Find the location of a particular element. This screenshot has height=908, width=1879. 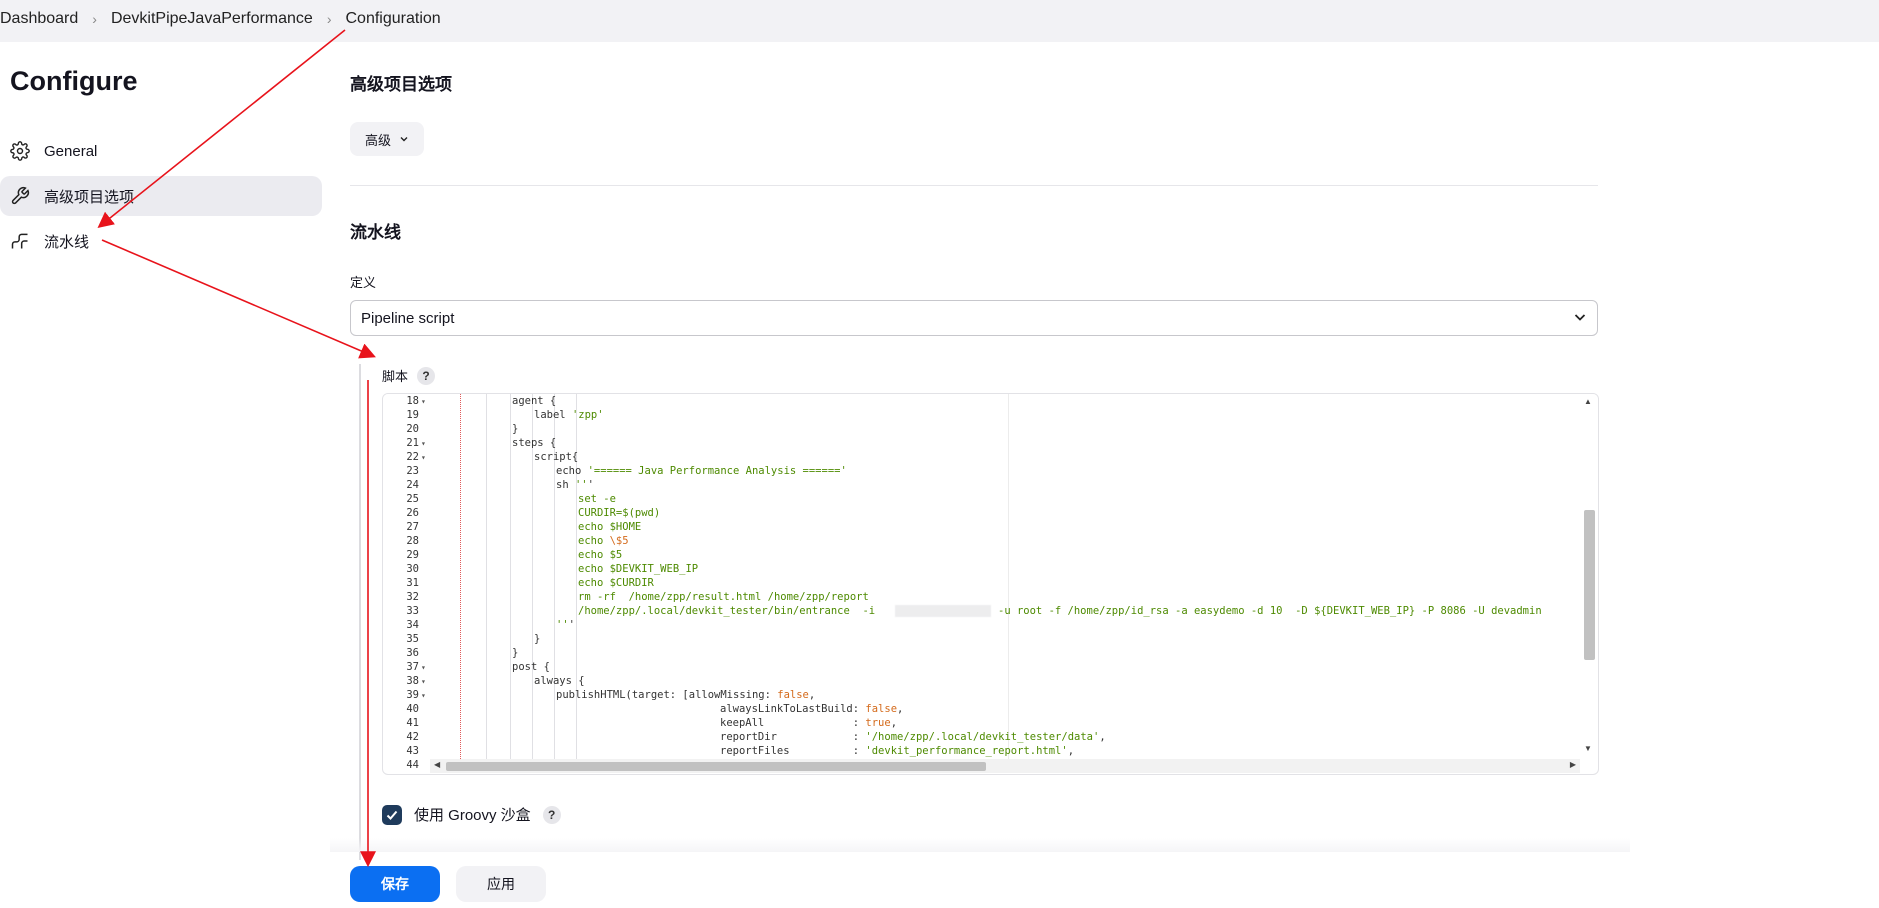

pipeline-icon is located at coordinates (20, 241).